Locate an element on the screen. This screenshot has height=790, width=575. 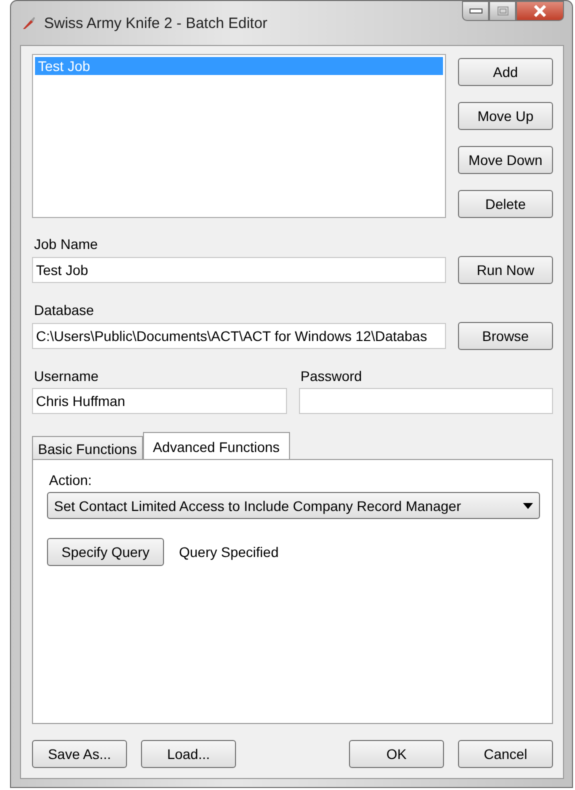
maximize-icon is located at coordinates (502, 11).